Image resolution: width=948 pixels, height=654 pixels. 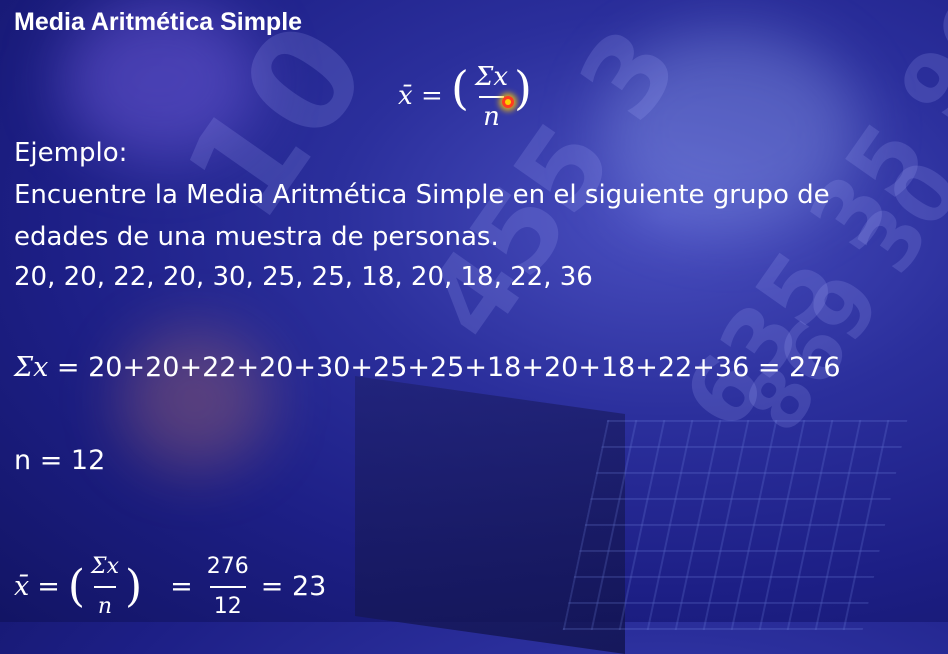 What do you see at coordinates (256, 237) in the screenshot?
I see `statement-line-2: edades de una muestra de personas.` at bounding box center [256, 237].